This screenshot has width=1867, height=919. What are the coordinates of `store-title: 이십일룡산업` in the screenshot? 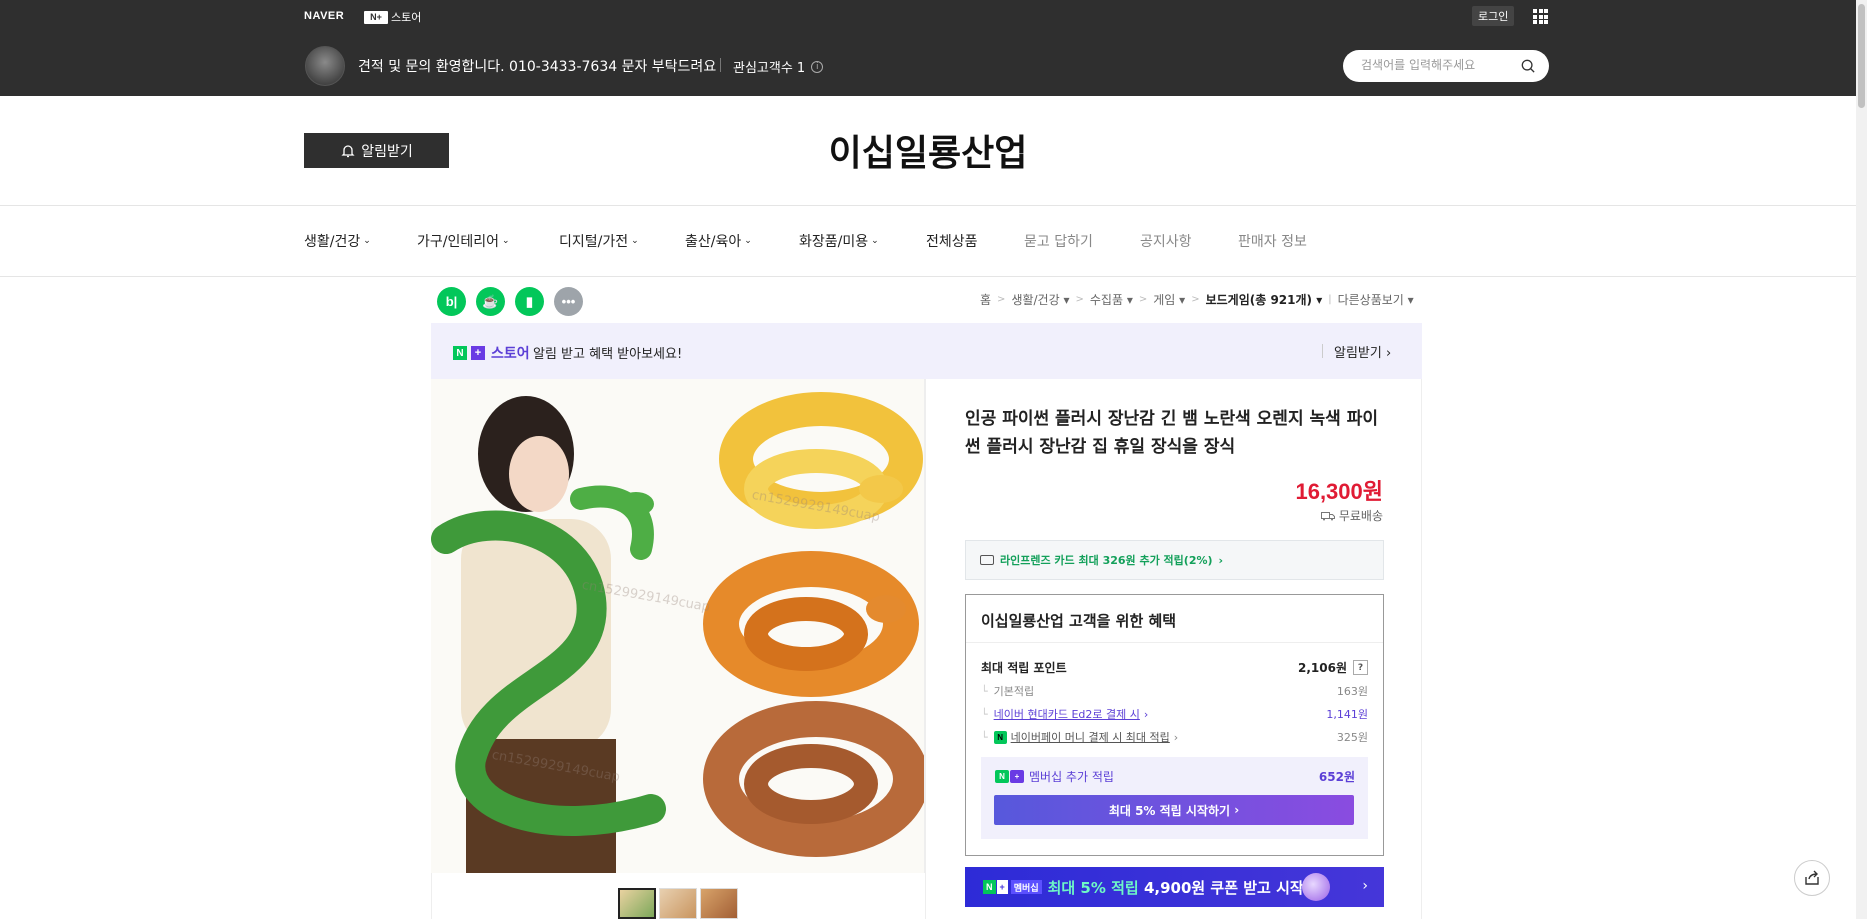 It's located at (928, 150).